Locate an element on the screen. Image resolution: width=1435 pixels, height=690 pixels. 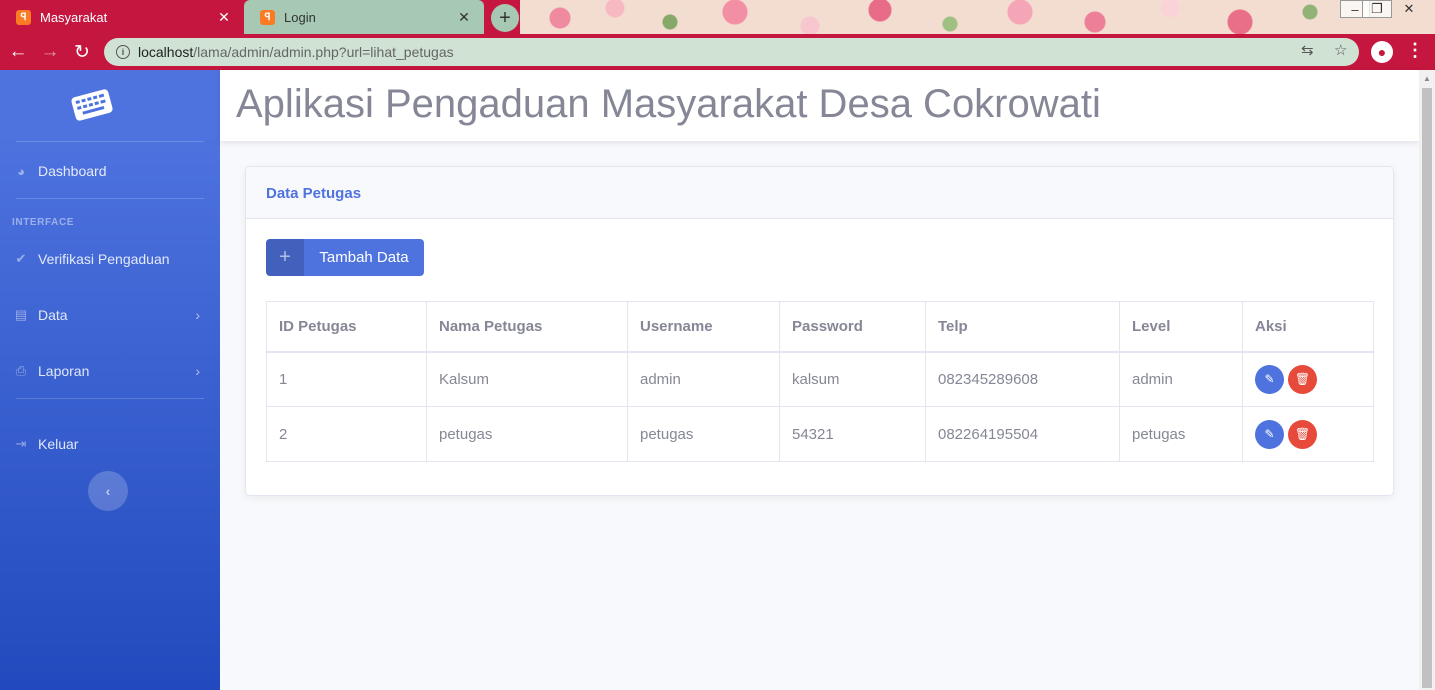
tab-masyarakat: ꟼ Masyarakat ✕ is located at coordinates (122, 17).